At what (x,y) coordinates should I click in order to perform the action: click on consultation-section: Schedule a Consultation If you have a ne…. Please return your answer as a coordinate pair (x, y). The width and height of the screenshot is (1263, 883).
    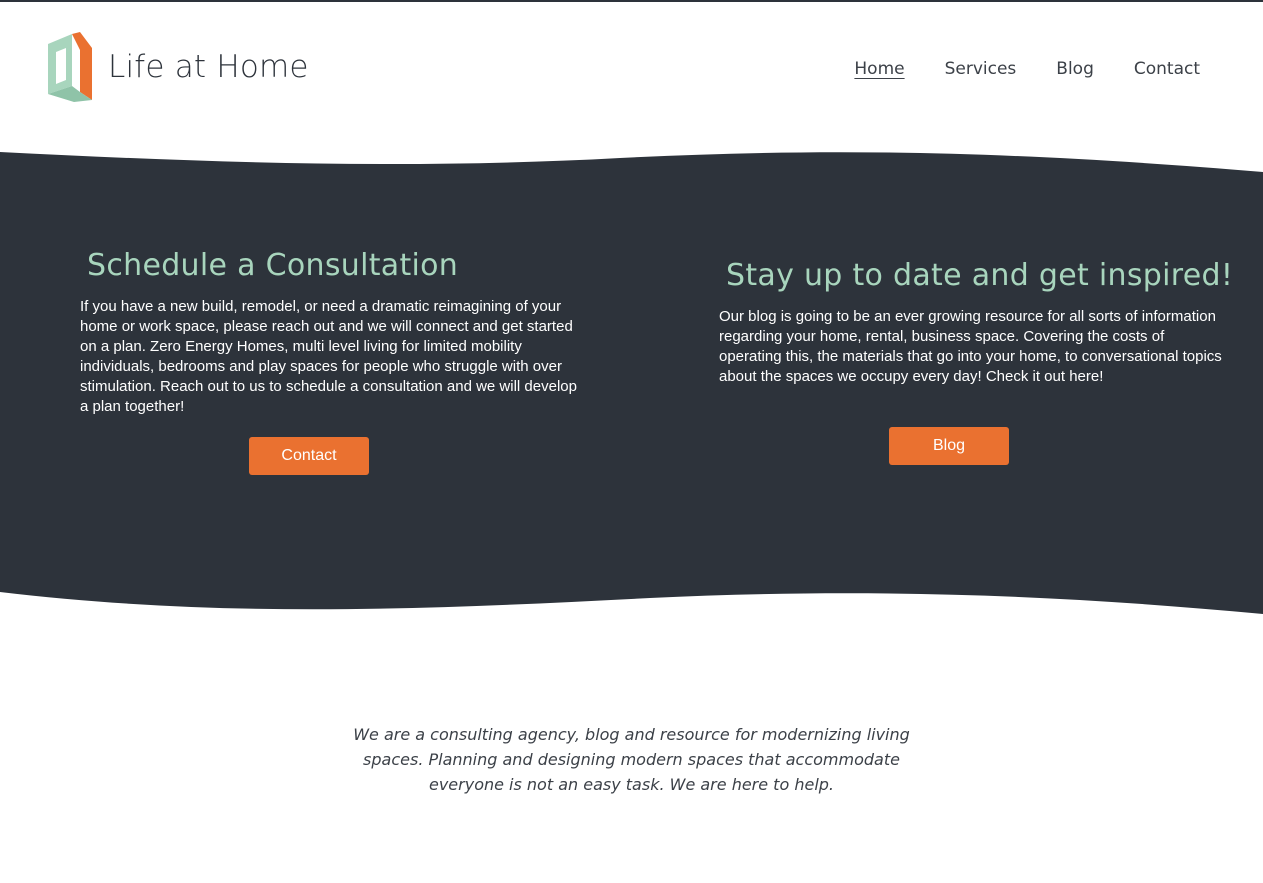
    Looking at the image, I should click on (330, 332).